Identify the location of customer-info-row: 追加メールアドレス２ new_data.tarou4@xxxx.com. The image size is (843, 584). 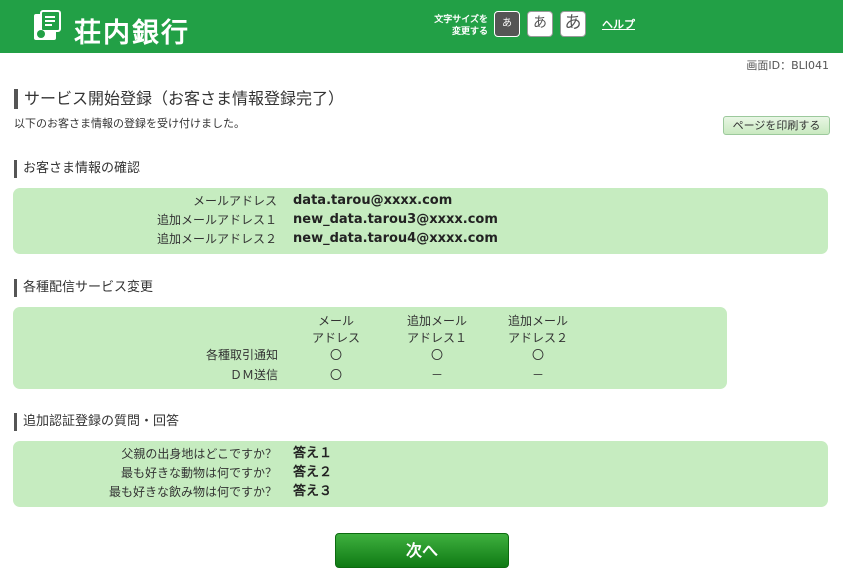
(420, 239).